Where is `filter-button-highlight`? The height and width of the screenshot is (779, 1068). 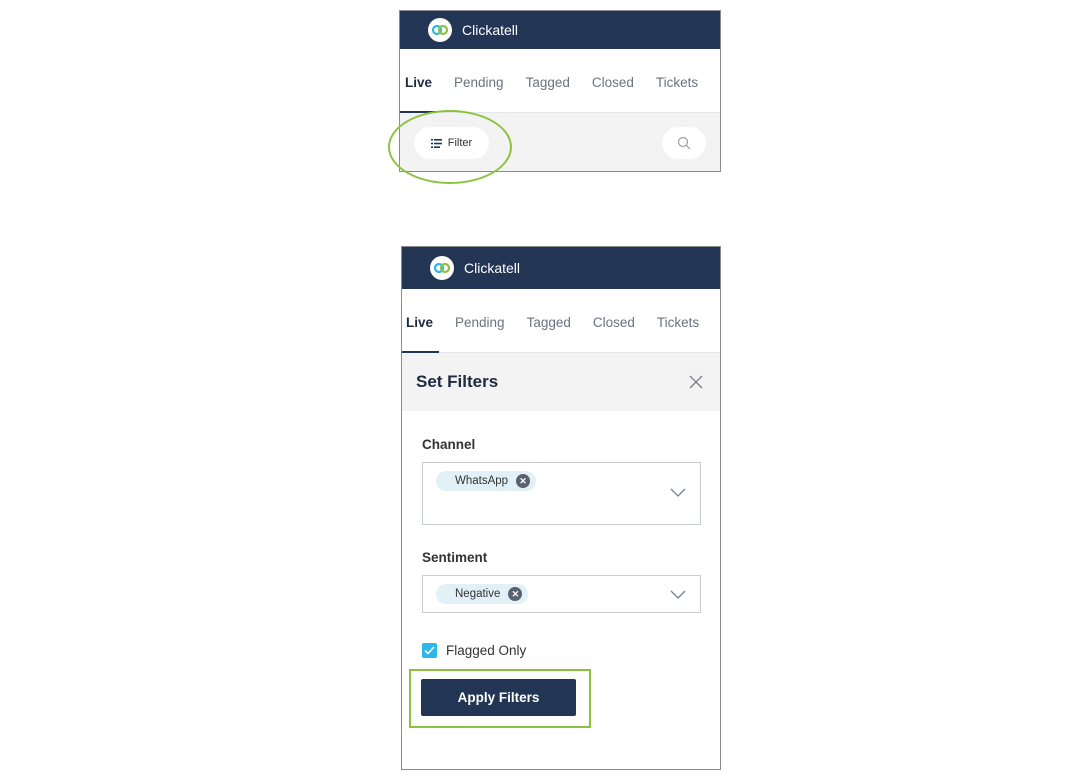
filter-button-highlight is located at coordinates (450, 147).